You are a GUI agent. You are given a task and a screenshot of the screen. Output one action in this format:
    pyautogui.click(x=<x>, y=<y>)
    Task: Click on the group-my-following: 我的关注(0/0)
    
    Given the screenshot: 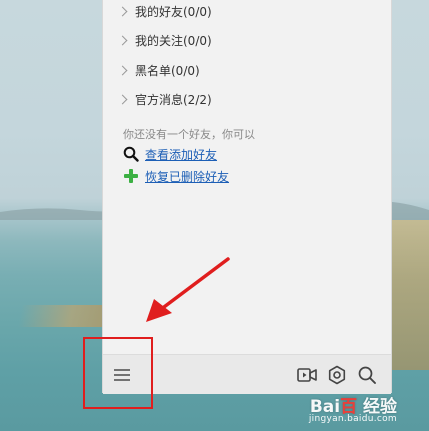 What is the action you would take?
    pyautogui.click(x=164, y=40)
    